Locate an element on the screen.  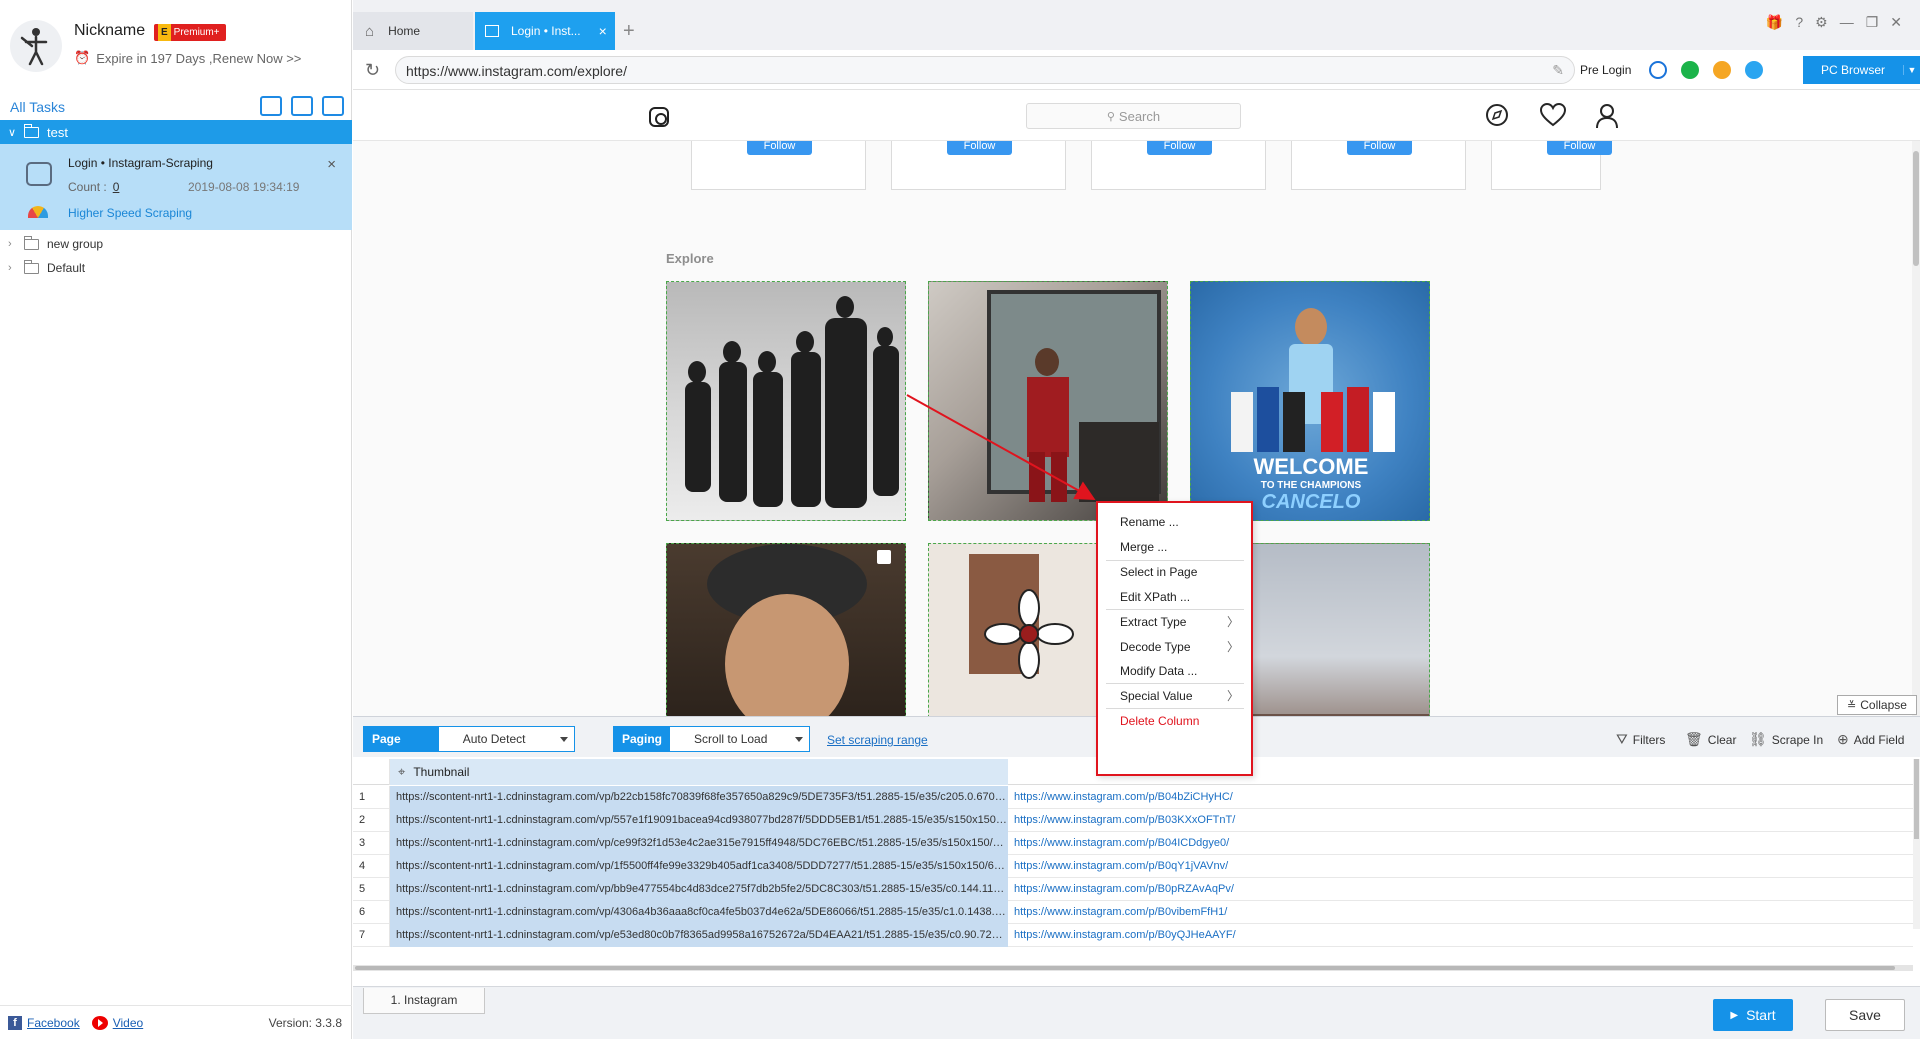
link-cell: https://www.instagram.com/p/B0vibemFfH1/ is located at coordinates (1460, 912).